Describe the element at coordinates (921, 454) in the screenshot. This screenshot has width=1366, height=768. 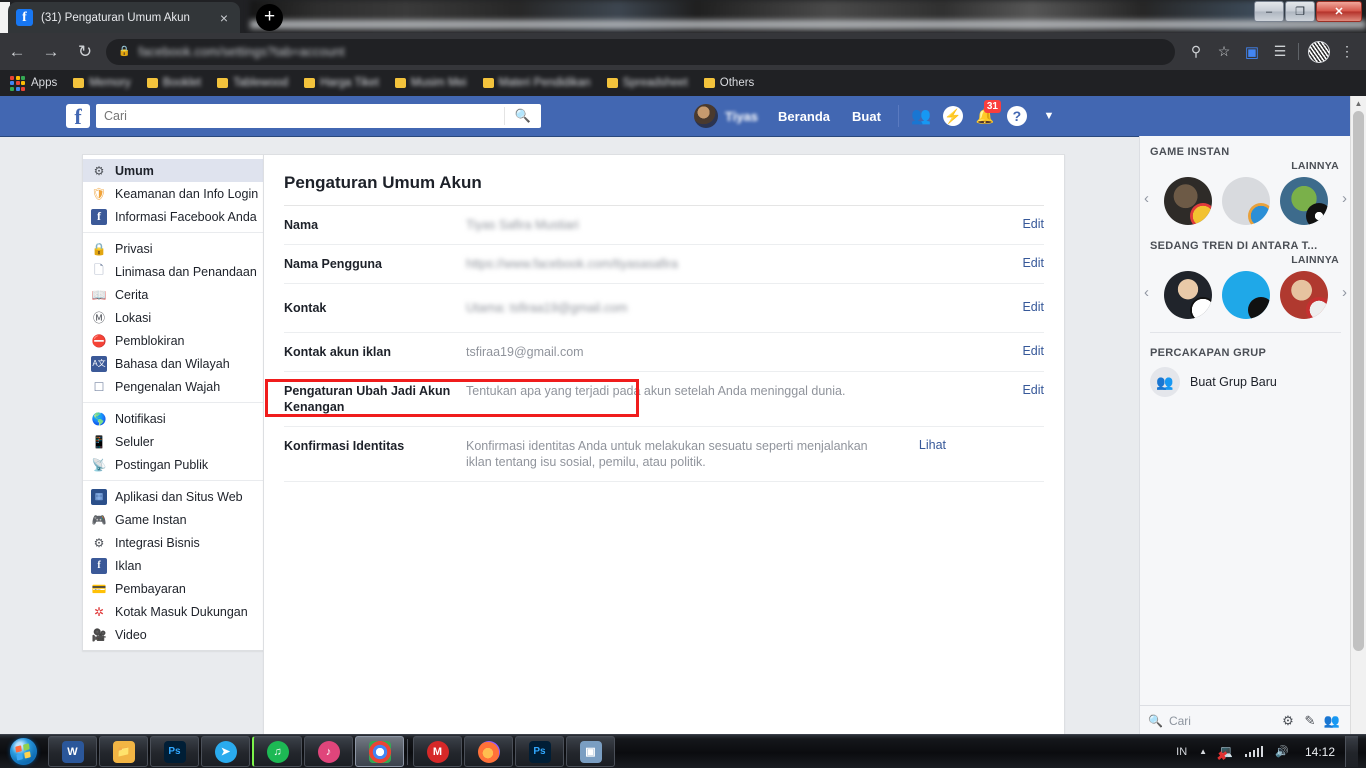
I see `lihat-button: Lihat` at that location.